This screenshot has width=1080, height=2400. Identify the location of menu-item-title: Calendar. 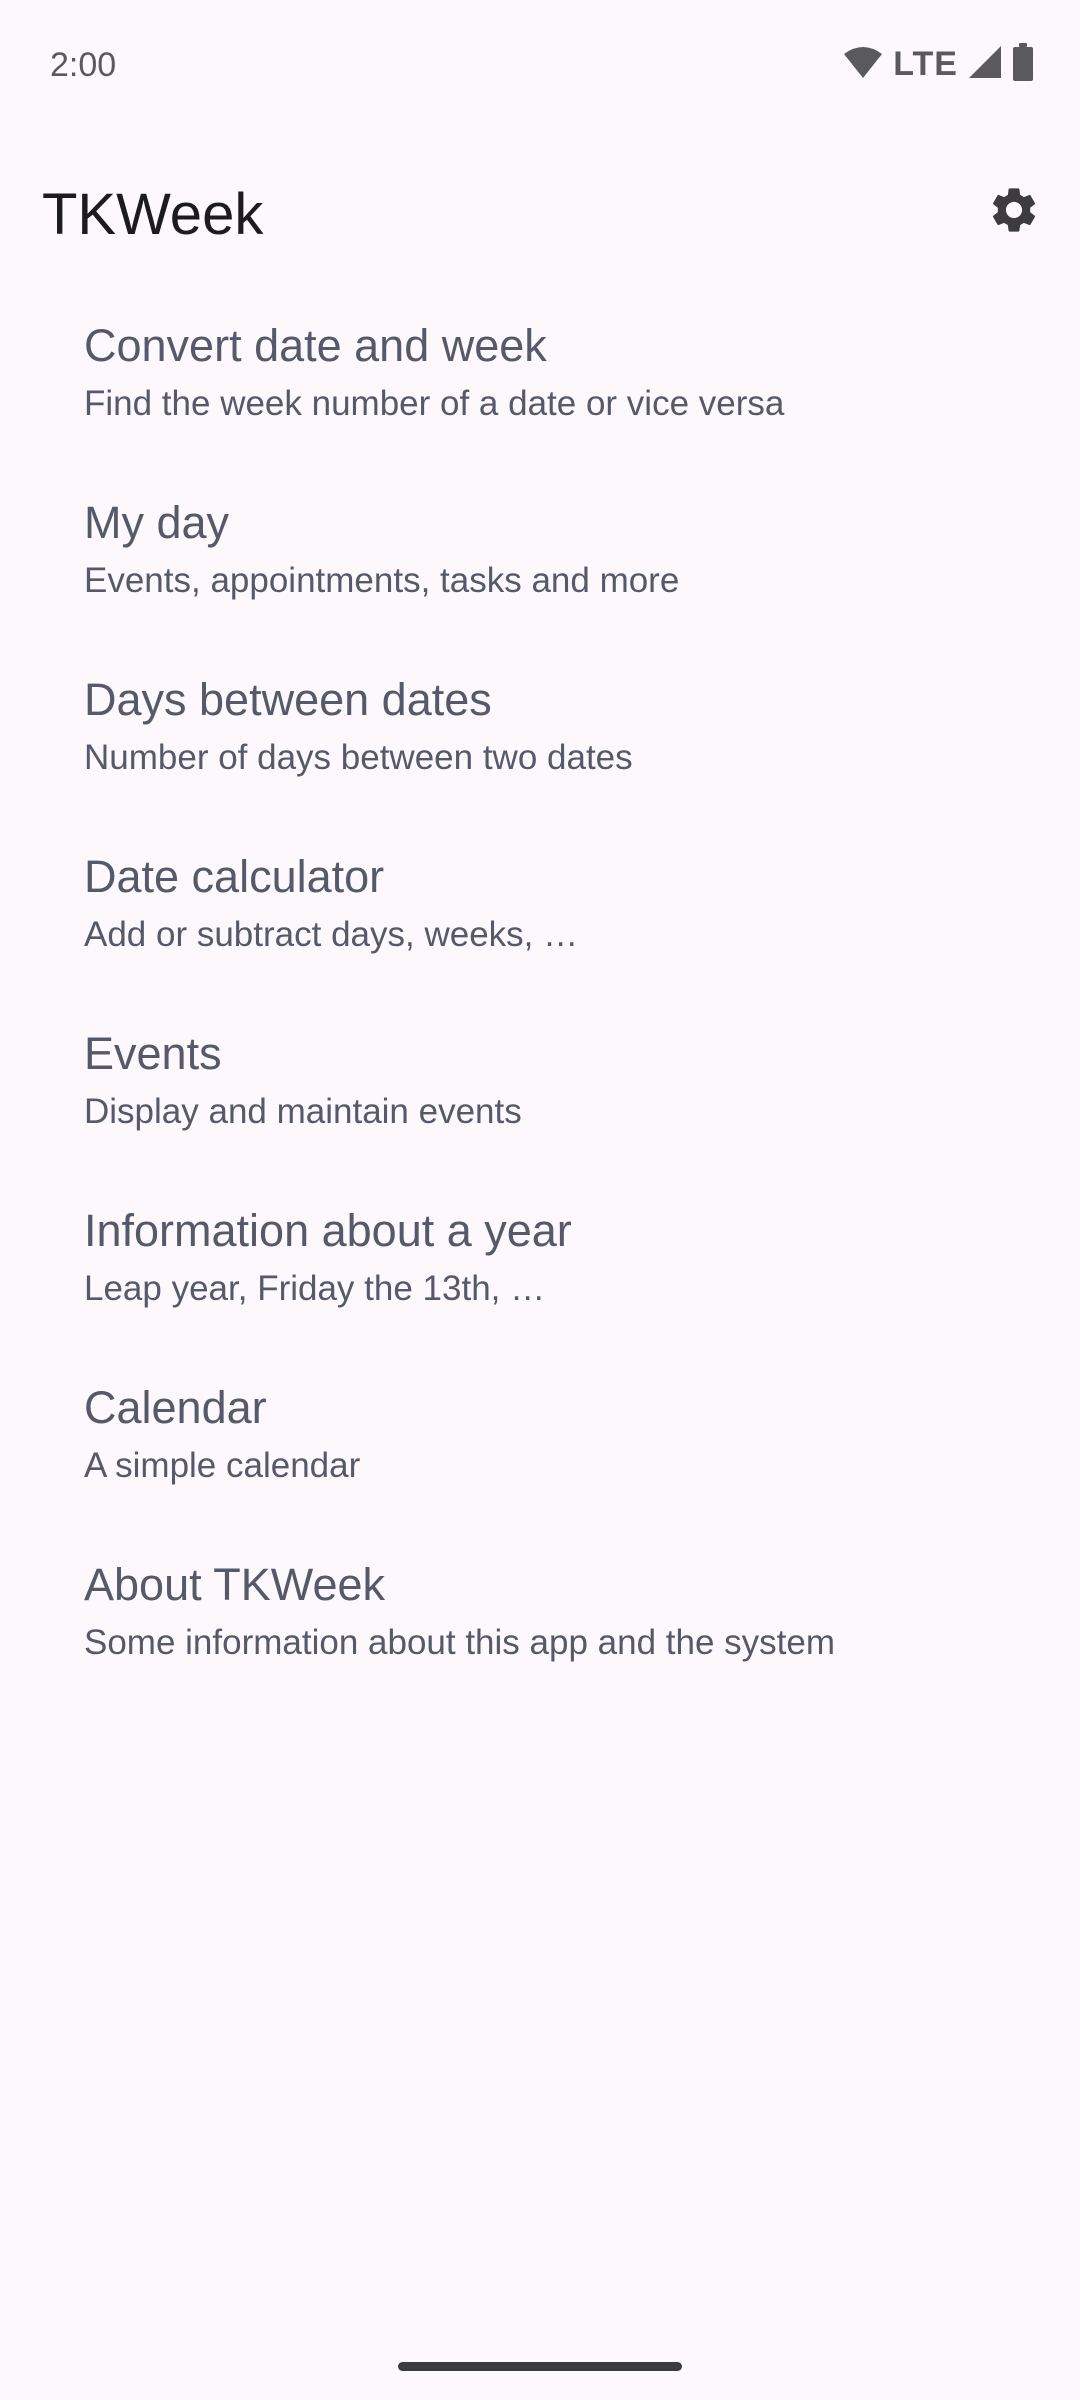
(175, 1407).